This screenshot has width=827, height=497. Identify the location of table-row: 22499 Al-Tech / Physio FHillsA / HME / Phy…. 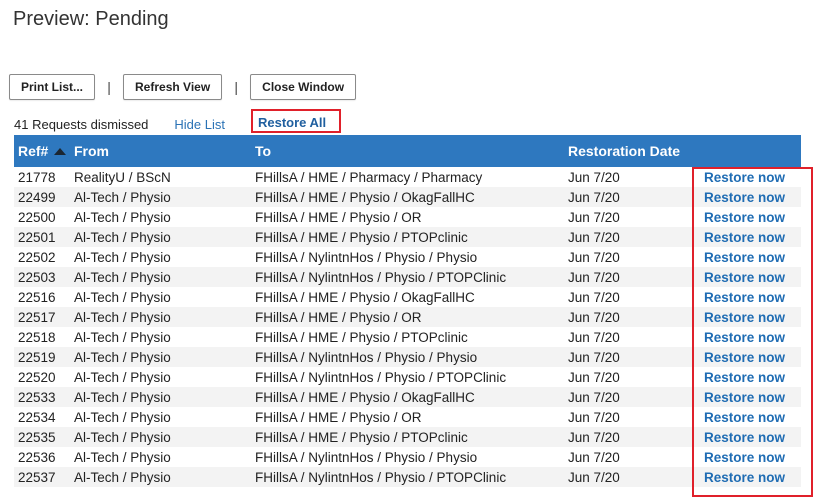
(407, 197).